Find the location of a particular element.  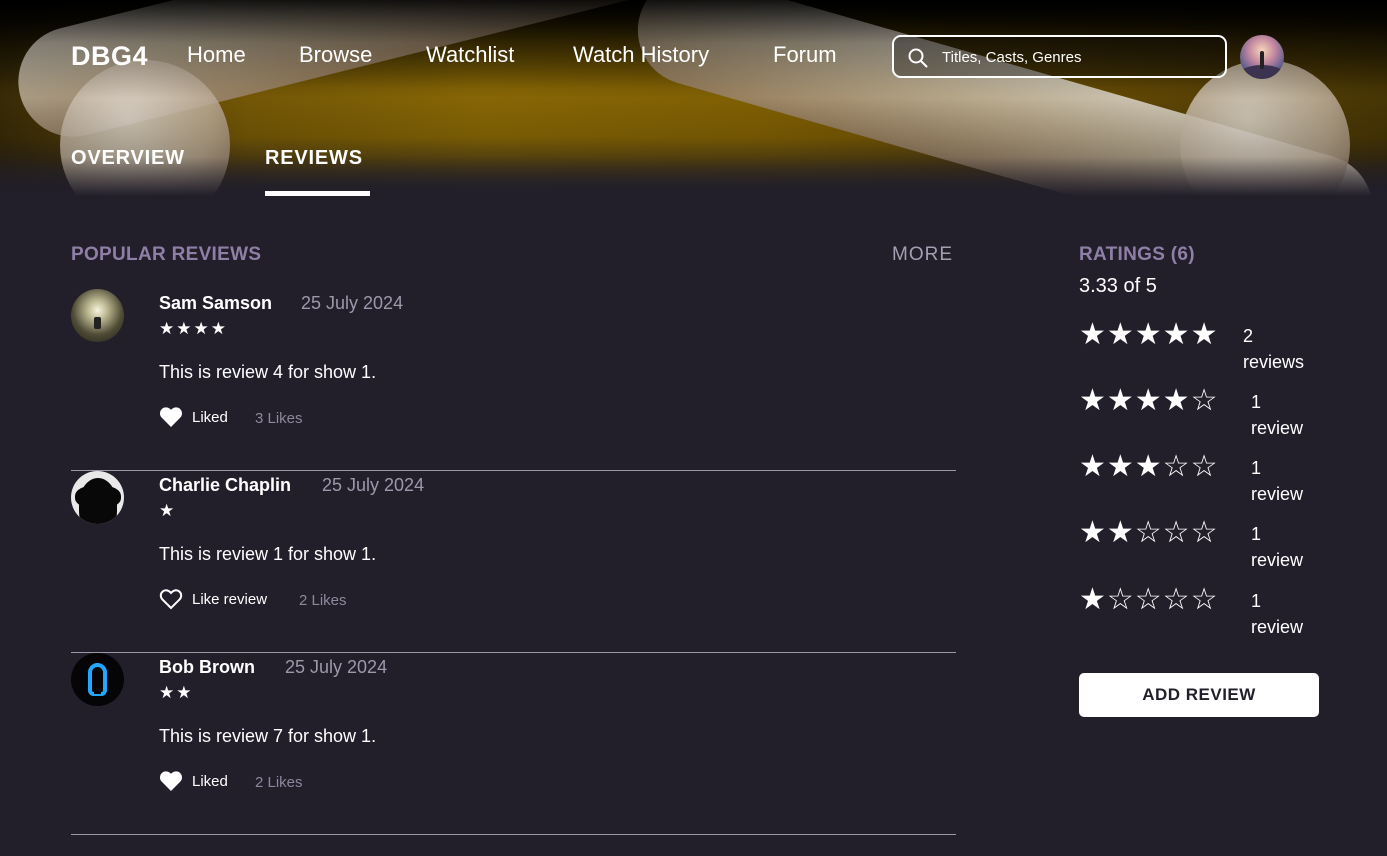

review-stars: ★ is located at coordinates (168, 510).